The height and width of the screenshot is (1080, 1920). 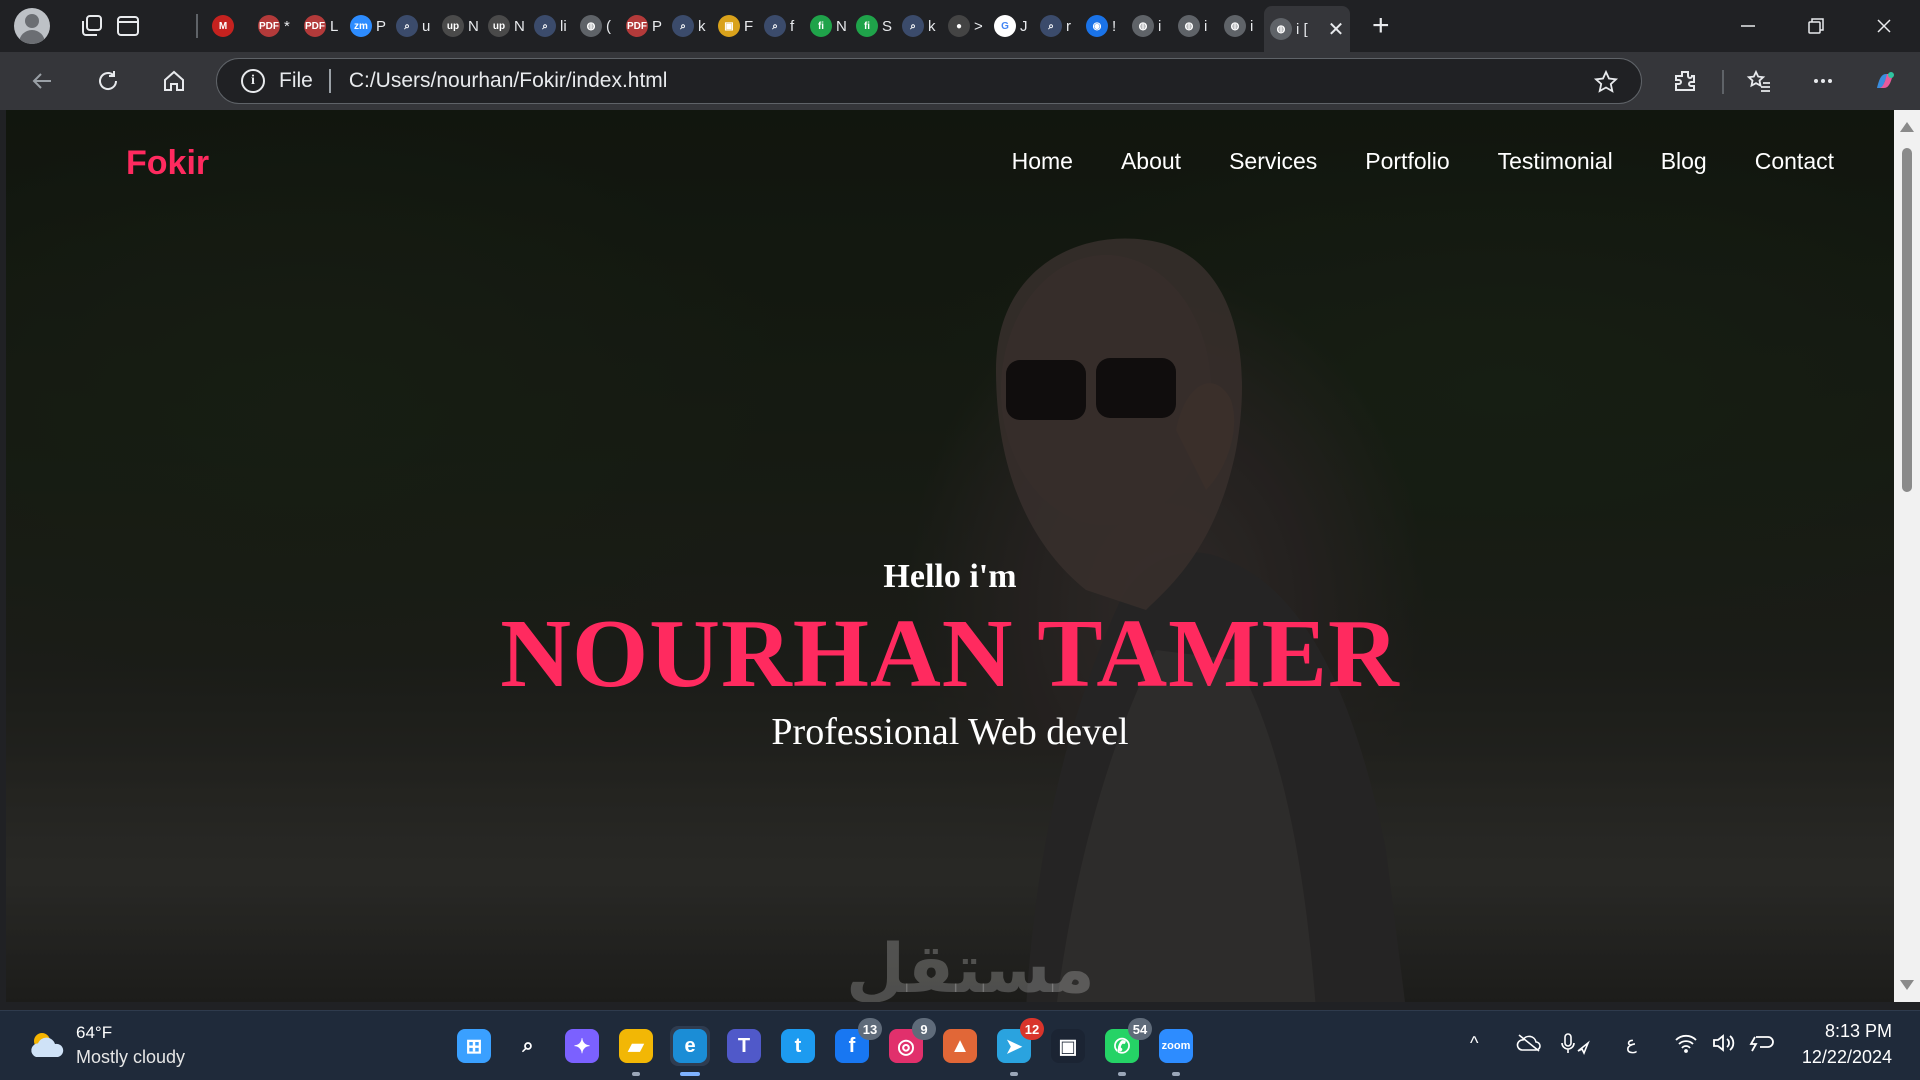 I want to click on zoom-icon: zoom, so click(x=1176, y=1051).